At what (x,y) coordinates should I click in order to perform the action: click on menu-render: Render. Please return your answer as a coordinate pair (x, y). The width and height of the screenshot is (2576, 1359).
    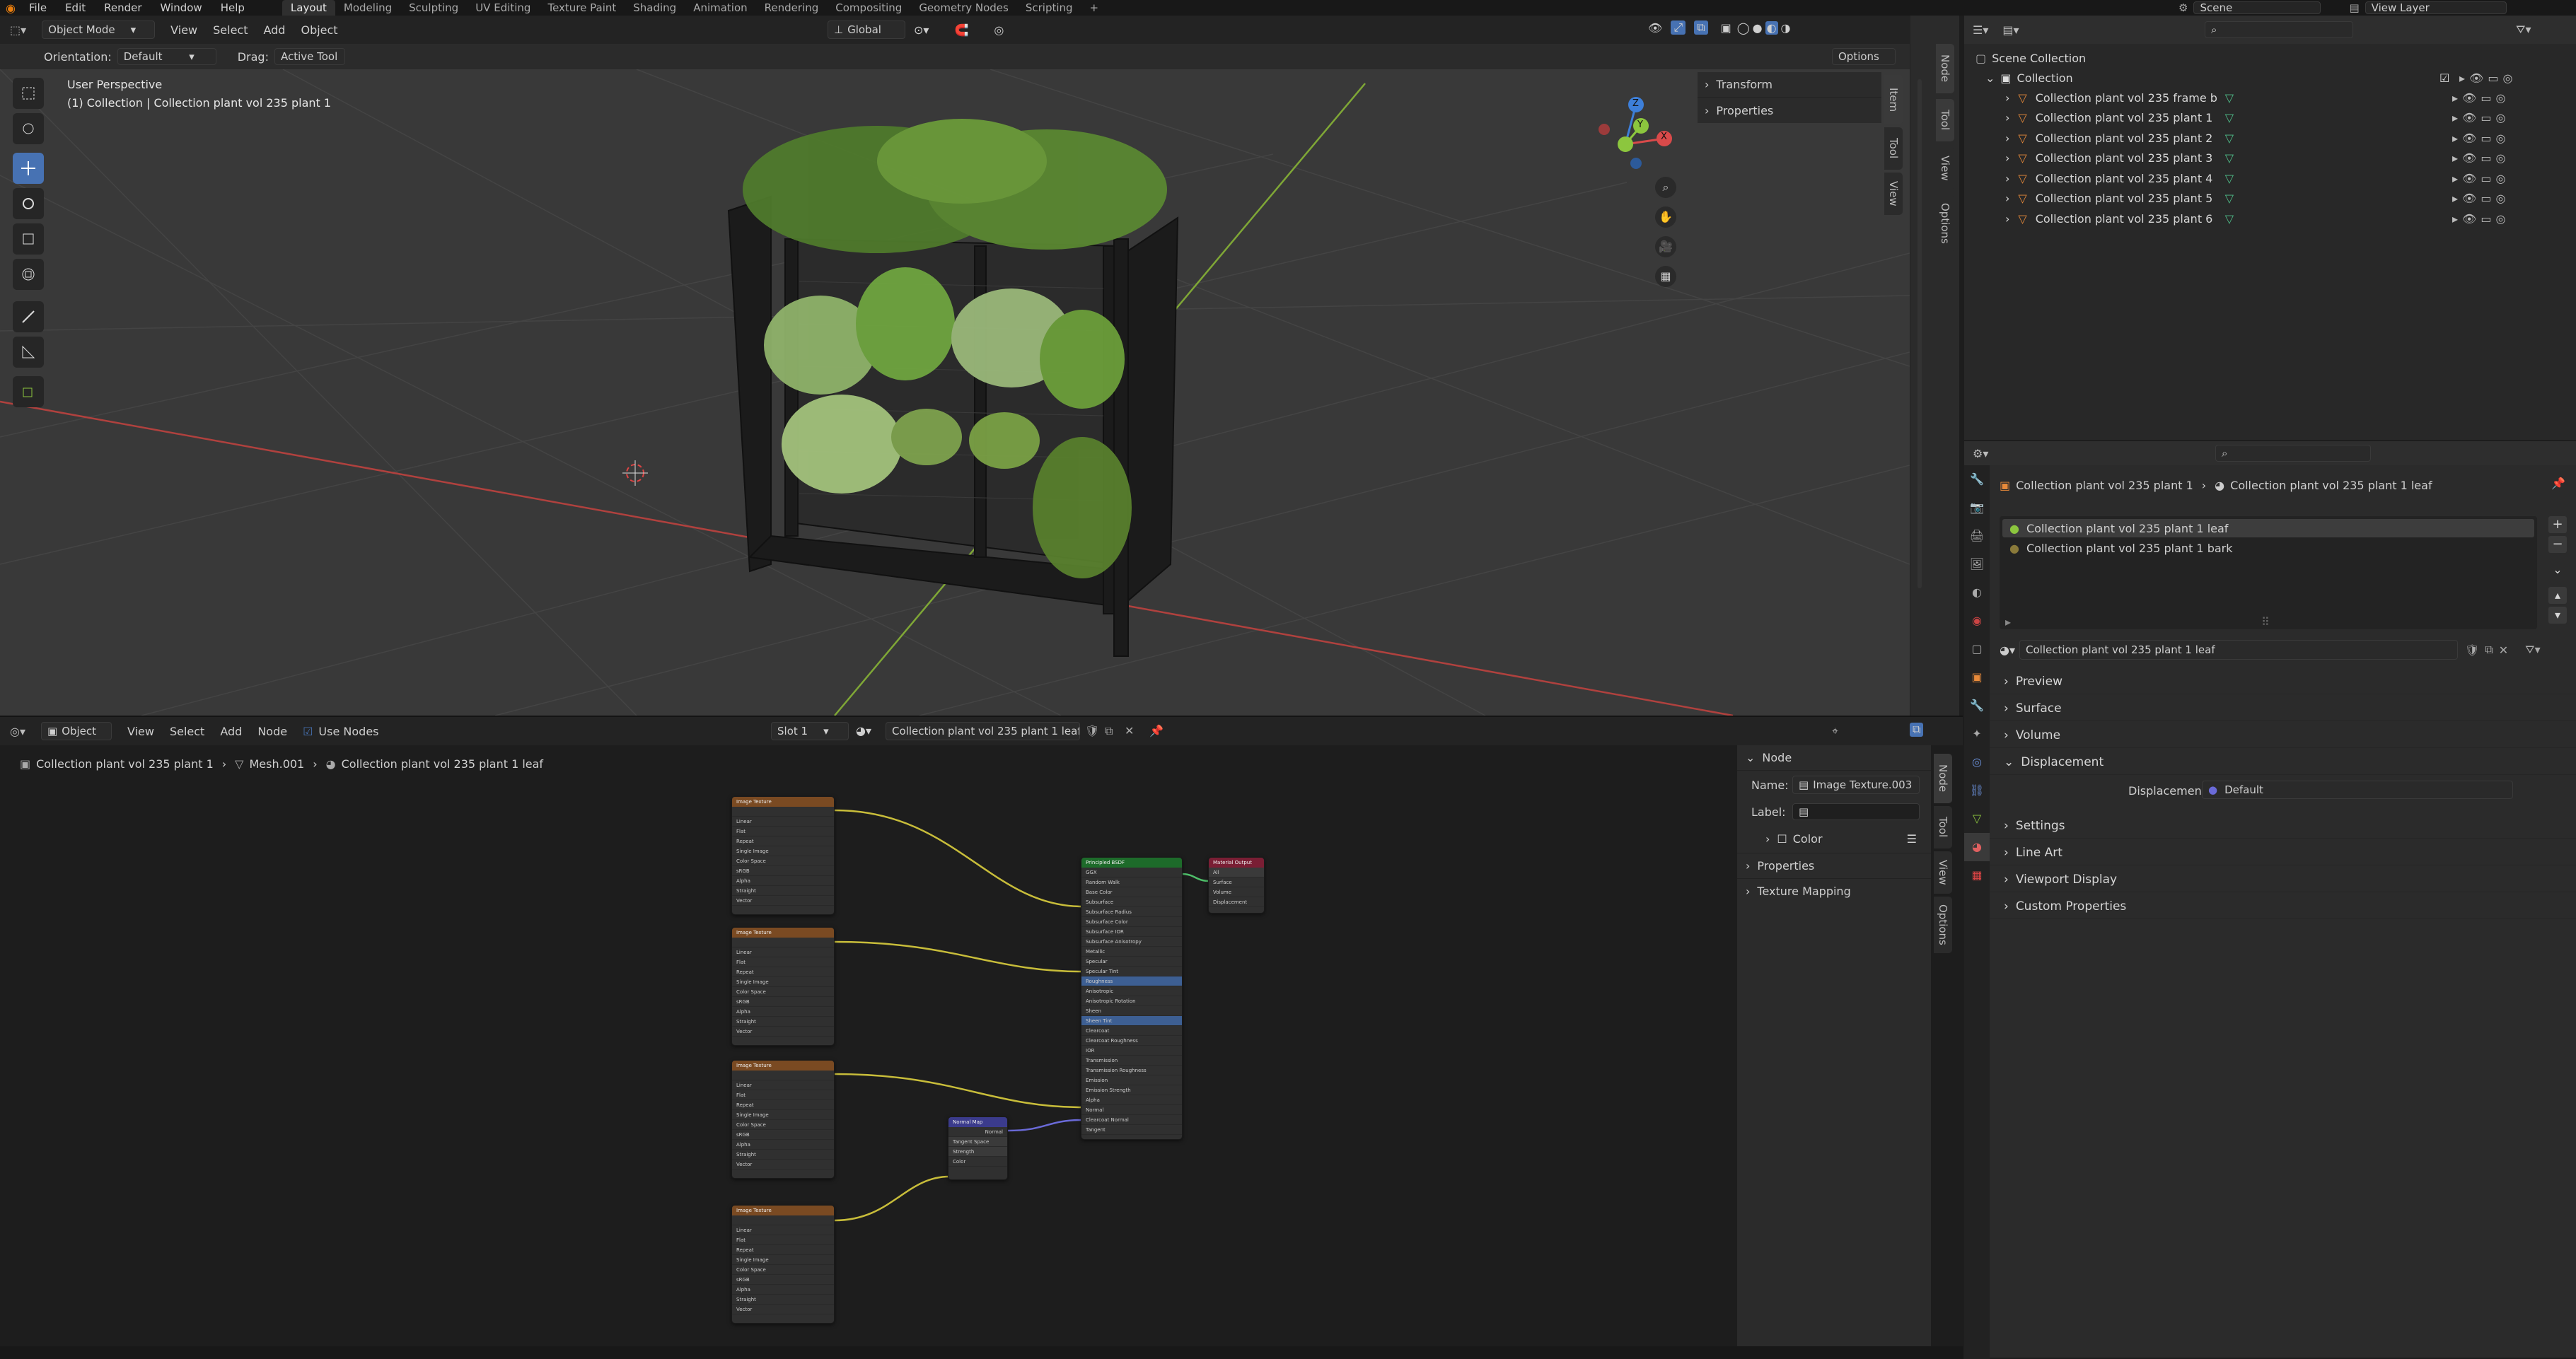
    Looking at the image, I should click on (123, 7).